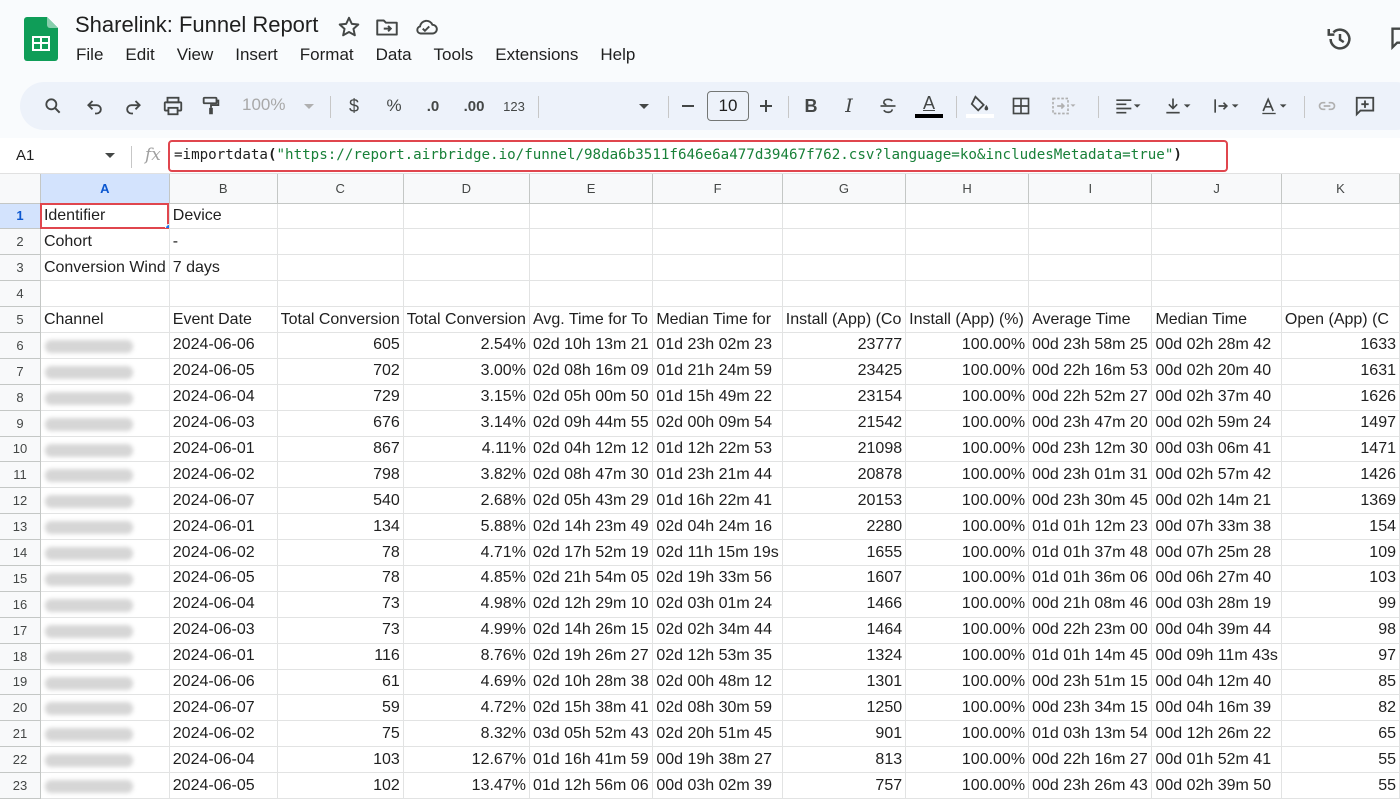 The height and width of the screenshot is (800, 1400). What do you see at coordinates (591, 475) in the screenshot?
I see `cell-e11: 02d 08h 47m 30` at bounding box center [591, 475].